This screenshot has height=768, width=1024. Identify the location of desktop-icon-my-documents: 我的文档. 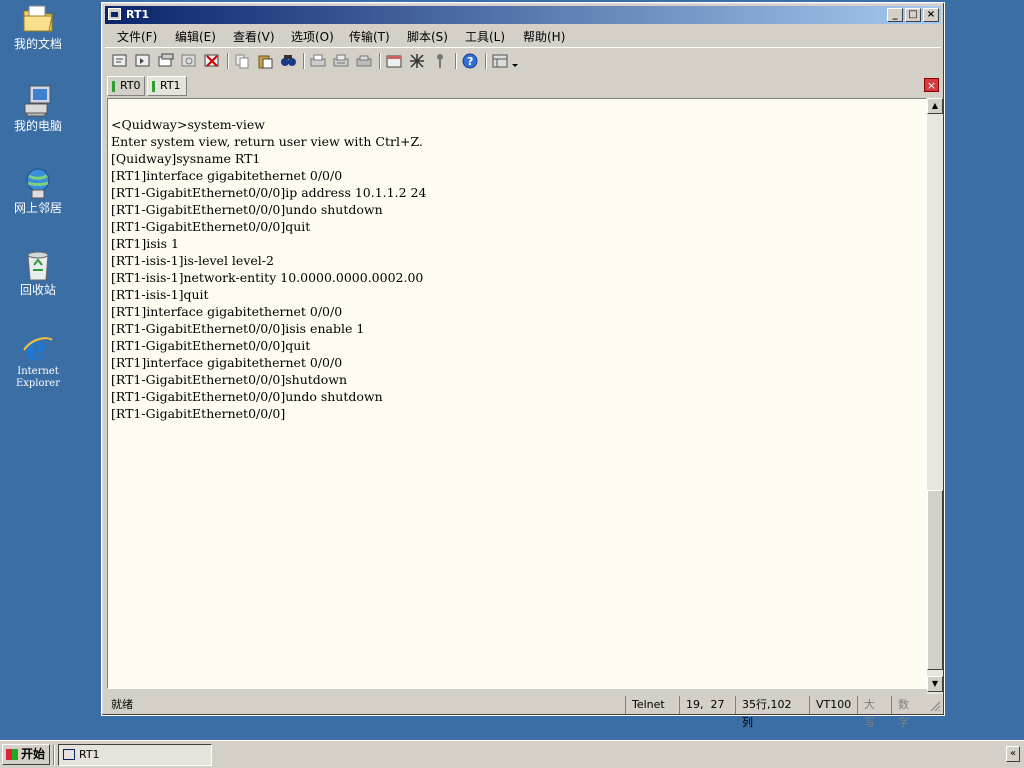
(38, 26).